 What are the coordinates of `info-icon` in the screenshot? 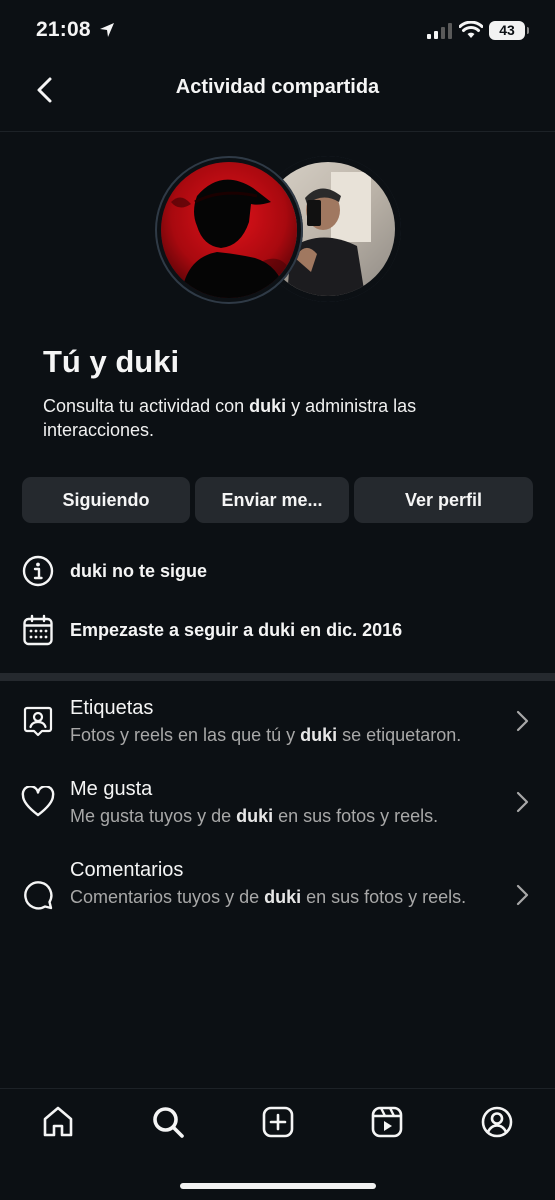 It's located at (38, 571).